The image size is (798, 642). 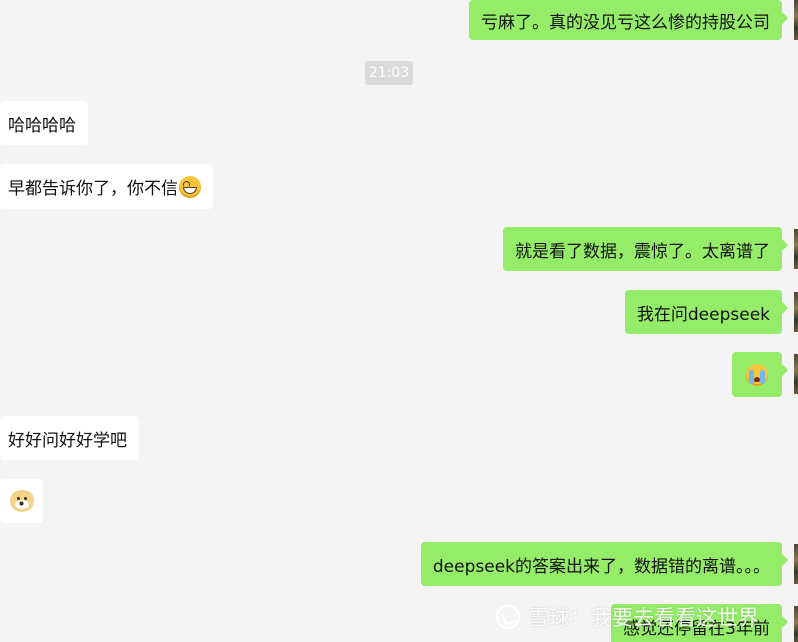 I want to click on message-bubble: 早都告诉你了，你不信, so click(x=106, y=186).